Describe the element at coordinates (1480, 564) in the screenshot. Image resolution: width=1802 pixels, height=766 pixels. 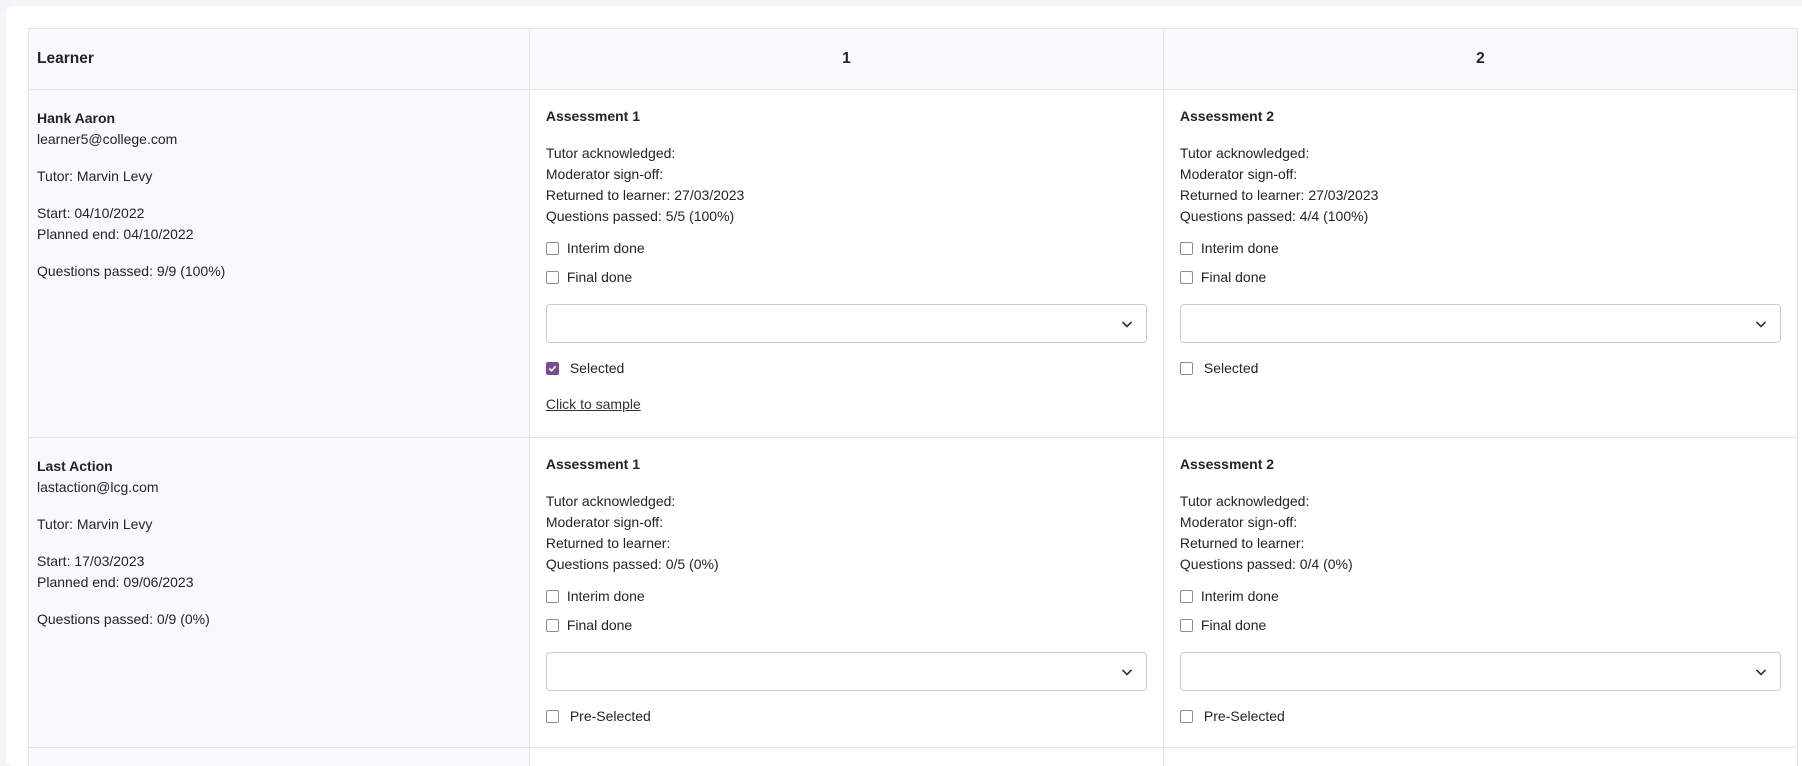
I see `assessment-questions: Questions passed: 0/4 (0%)` at that location.